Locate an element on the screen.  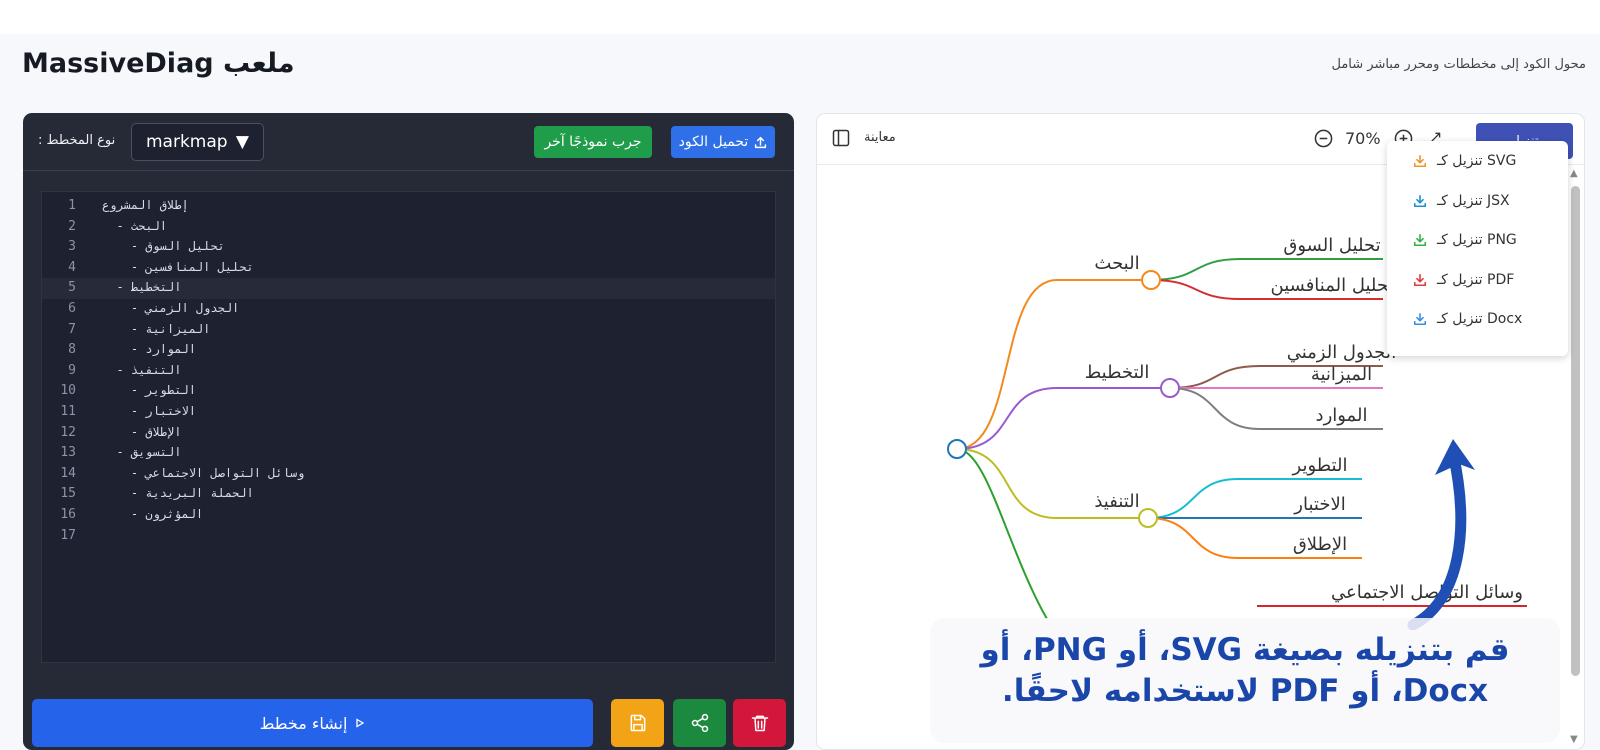
download-menu-item: تنزيل كـ SVG is located at coordinates (1464, 161).